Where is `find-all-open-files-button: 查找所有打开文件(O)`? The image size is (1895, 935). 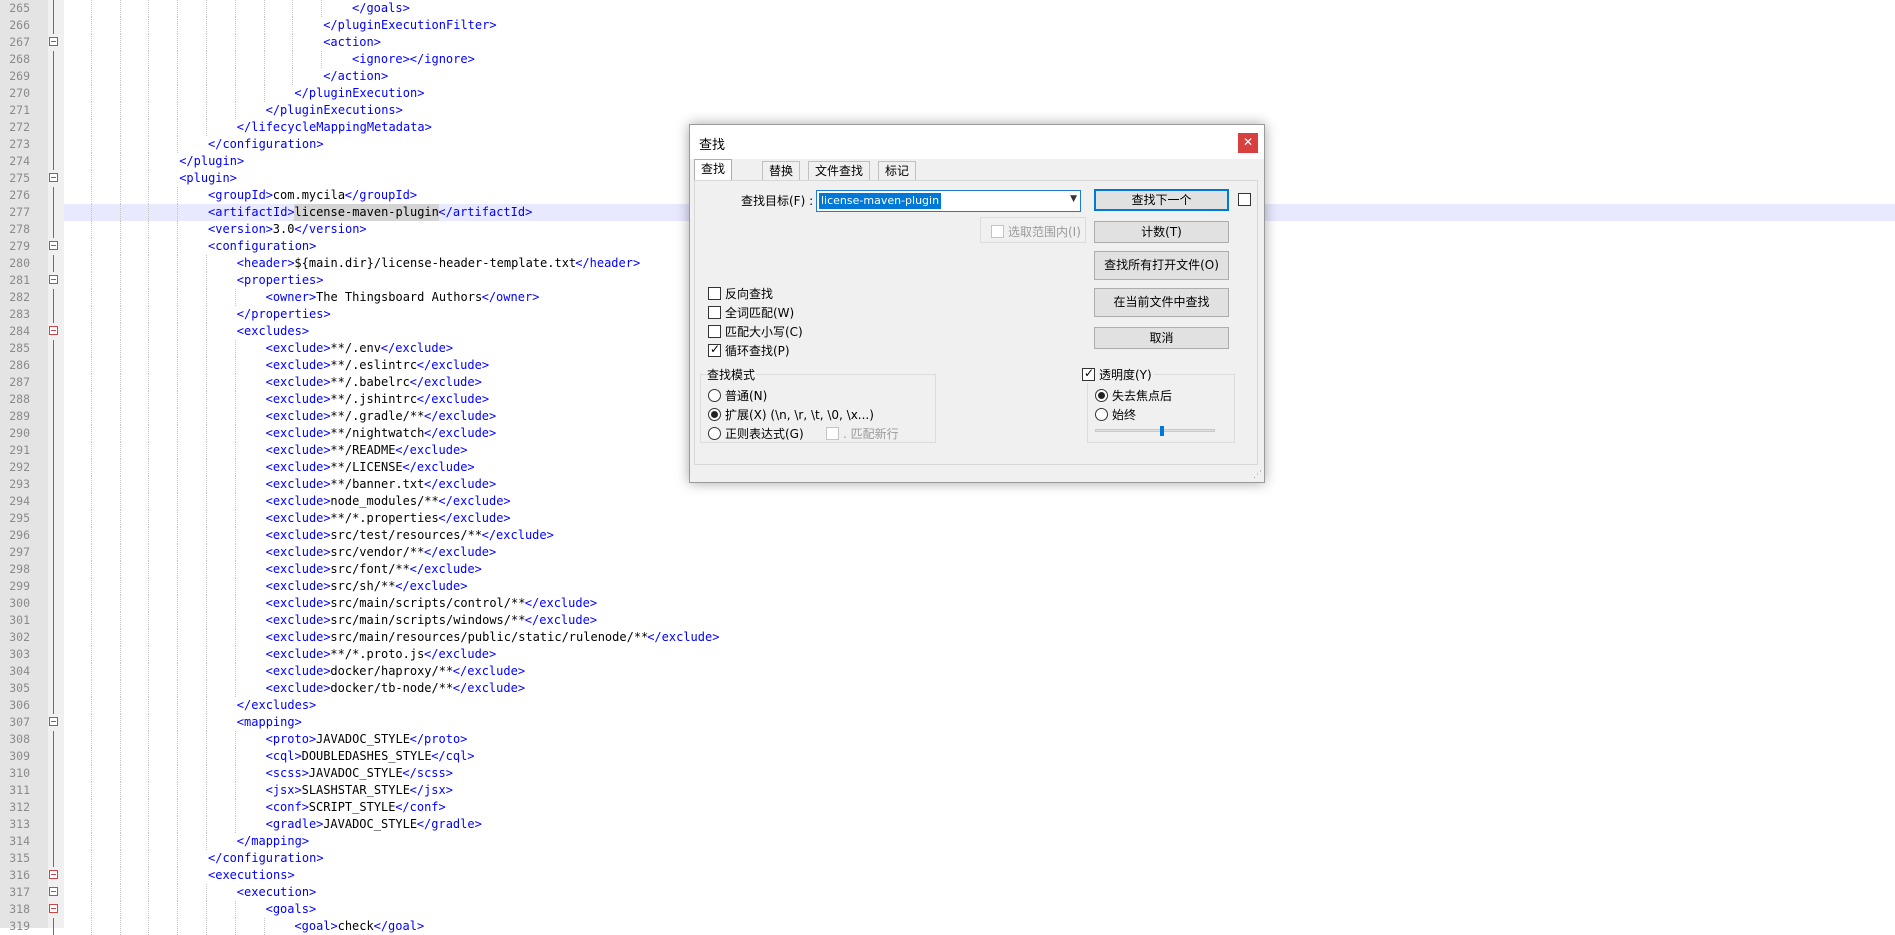 find-all-open-files-button: 查找所有打开文件(O) is located at coordinates (1161, 265).